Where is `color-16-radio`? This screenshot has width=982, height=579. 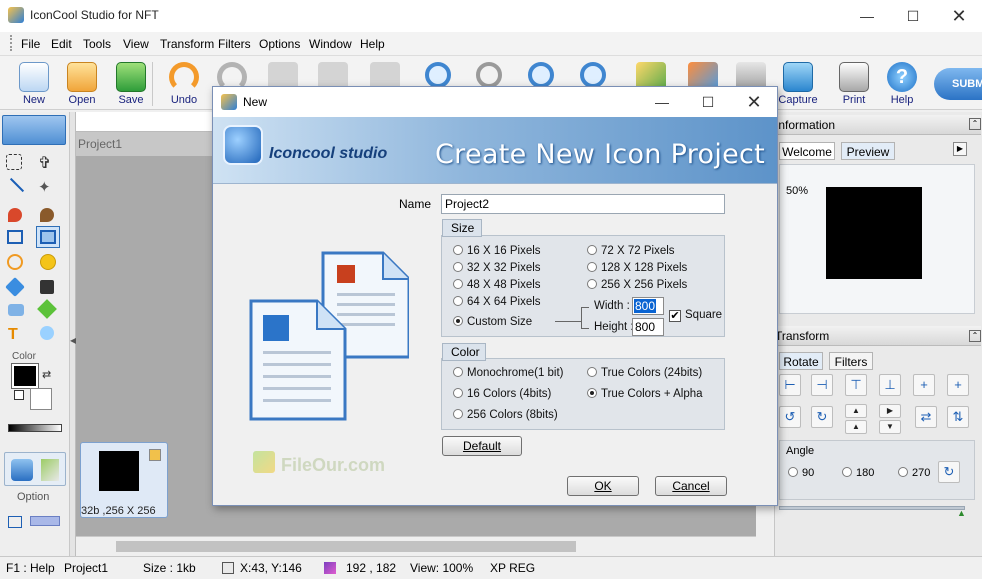 color-16-radio is located at coordinates (458, 393).